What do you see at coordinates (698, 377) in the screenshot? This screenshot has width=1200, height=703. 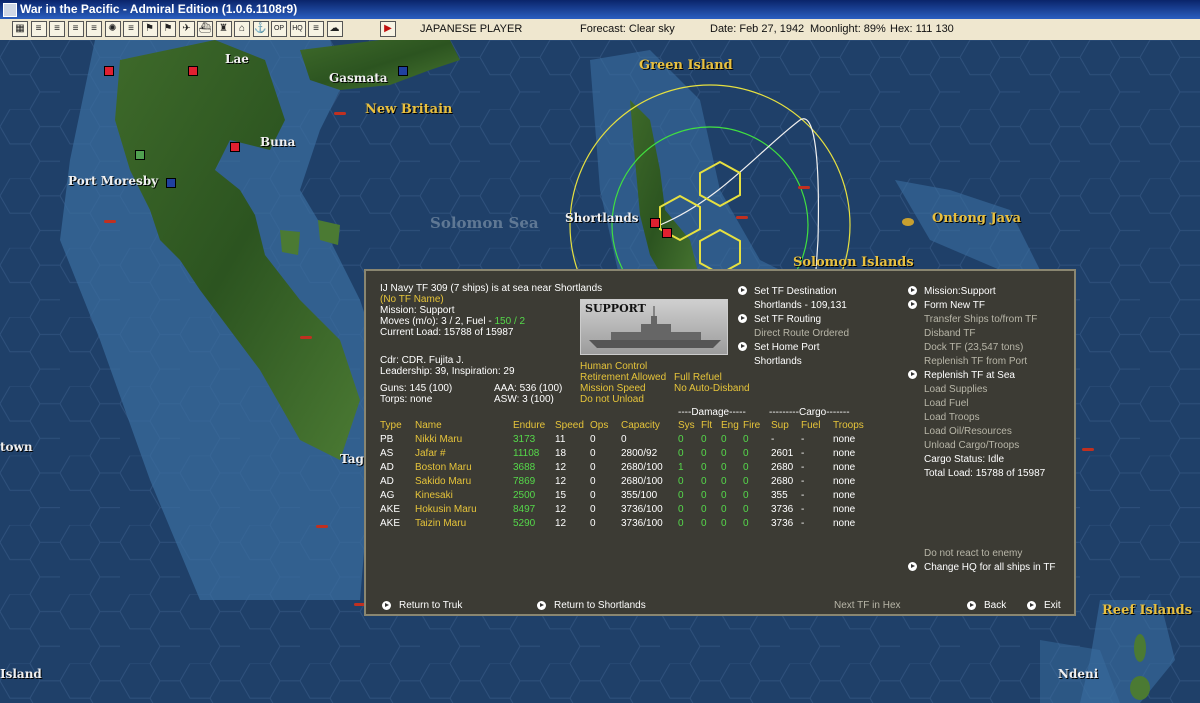 I see `option-full-refuel: Full Refuel` at bounding box center [698, 377].